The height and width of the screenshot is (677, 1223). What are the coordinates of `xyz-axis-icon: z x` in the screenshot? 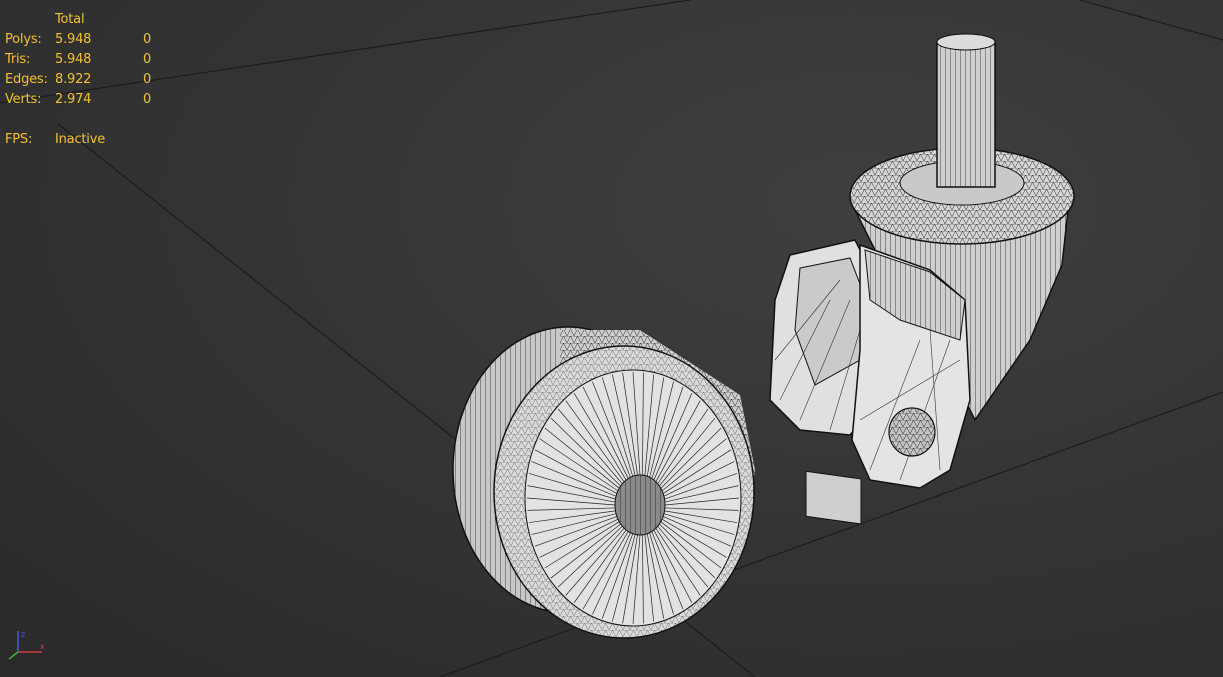 It's located at (26, 645).